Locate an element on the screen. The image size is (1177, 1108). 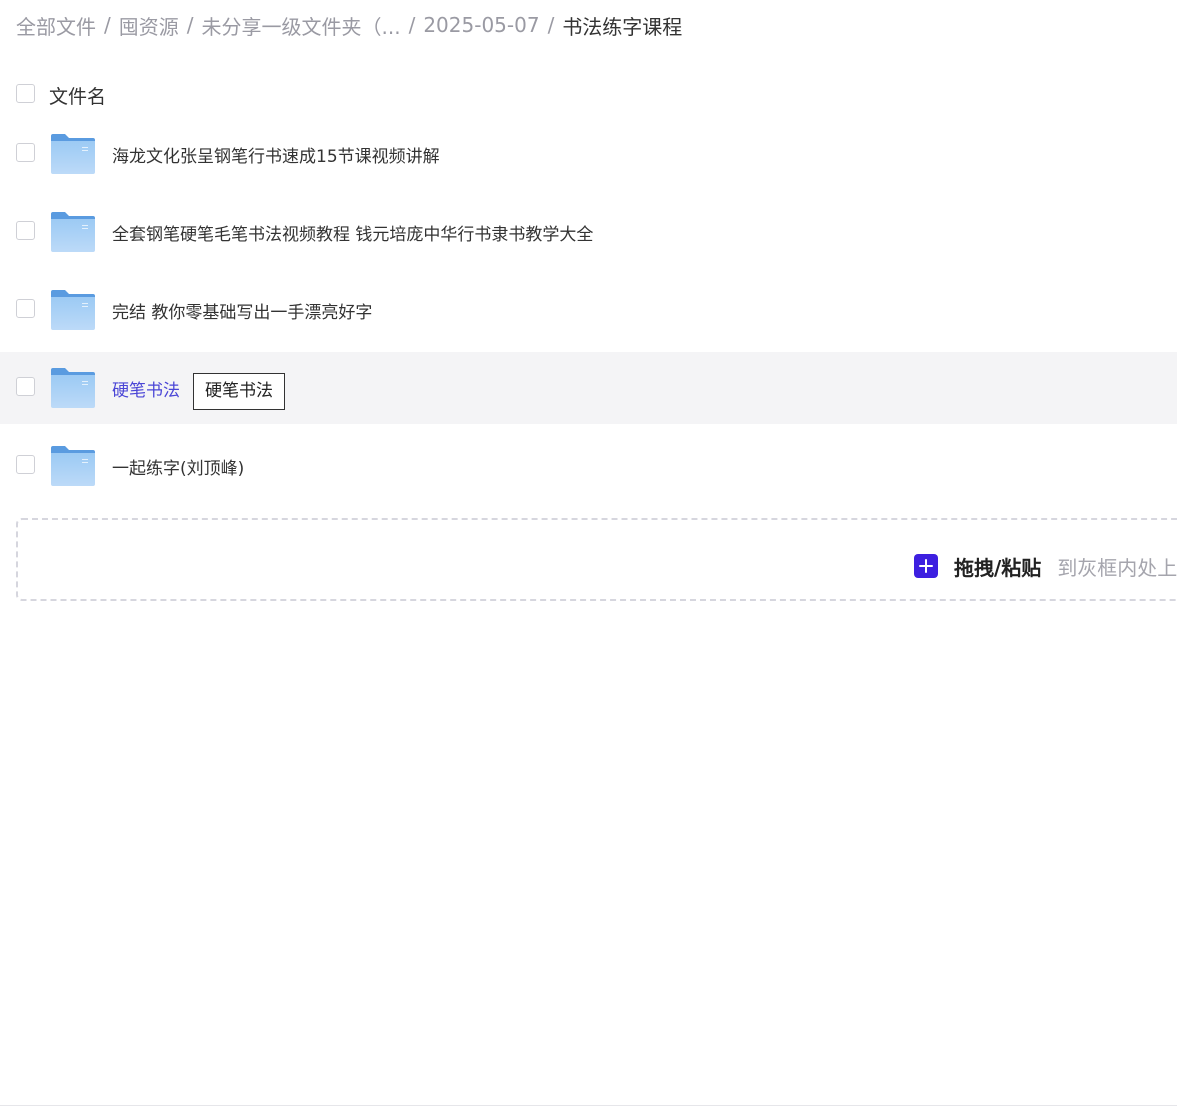
file-list-header: 文件名 is located at coordinates (588, 94).